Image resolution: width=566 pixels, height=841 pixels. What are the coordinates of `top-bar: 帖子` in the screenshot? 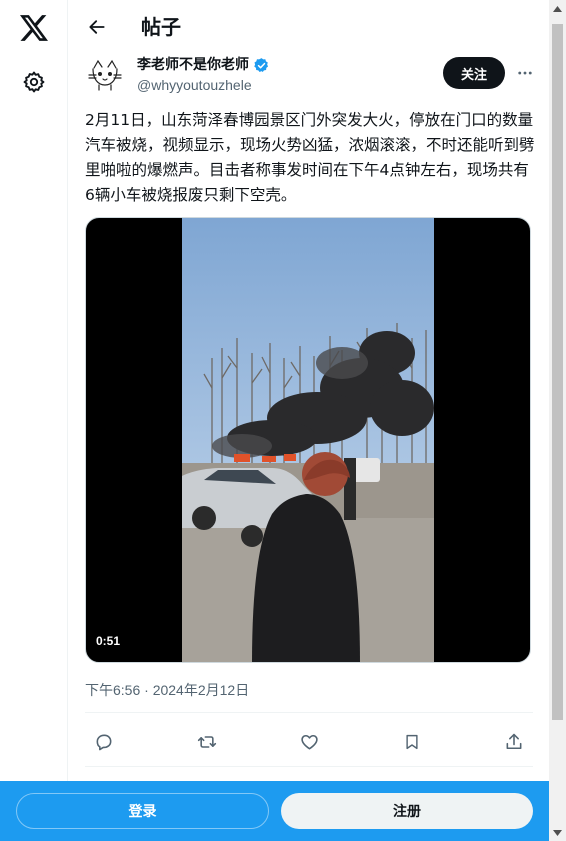 It's located at (309, 27).